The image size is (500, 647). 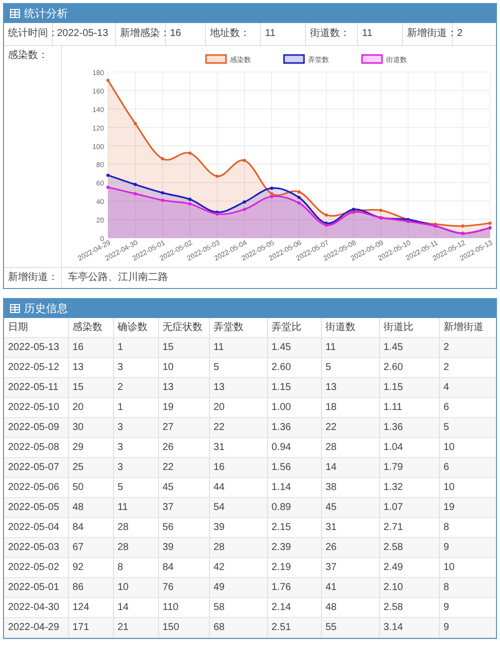 What do you see at coordinates (294, 508) in the screenshot?
I see `table-cell: 0.89` at bounding box center [294, 508].